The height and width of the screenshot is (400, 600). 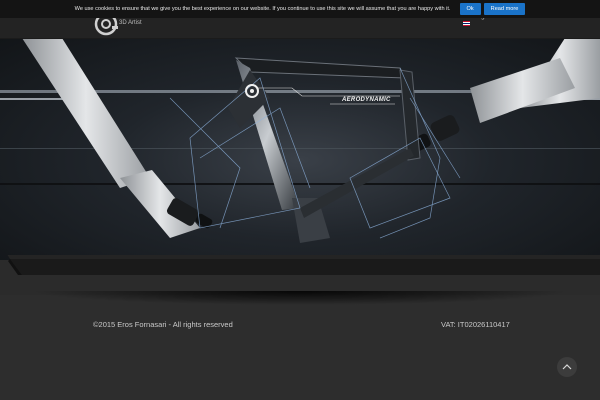 What do you see at coordinates (324, 150) in the screenshot?
I see `bike-frame` at bounding box center [324, 150].